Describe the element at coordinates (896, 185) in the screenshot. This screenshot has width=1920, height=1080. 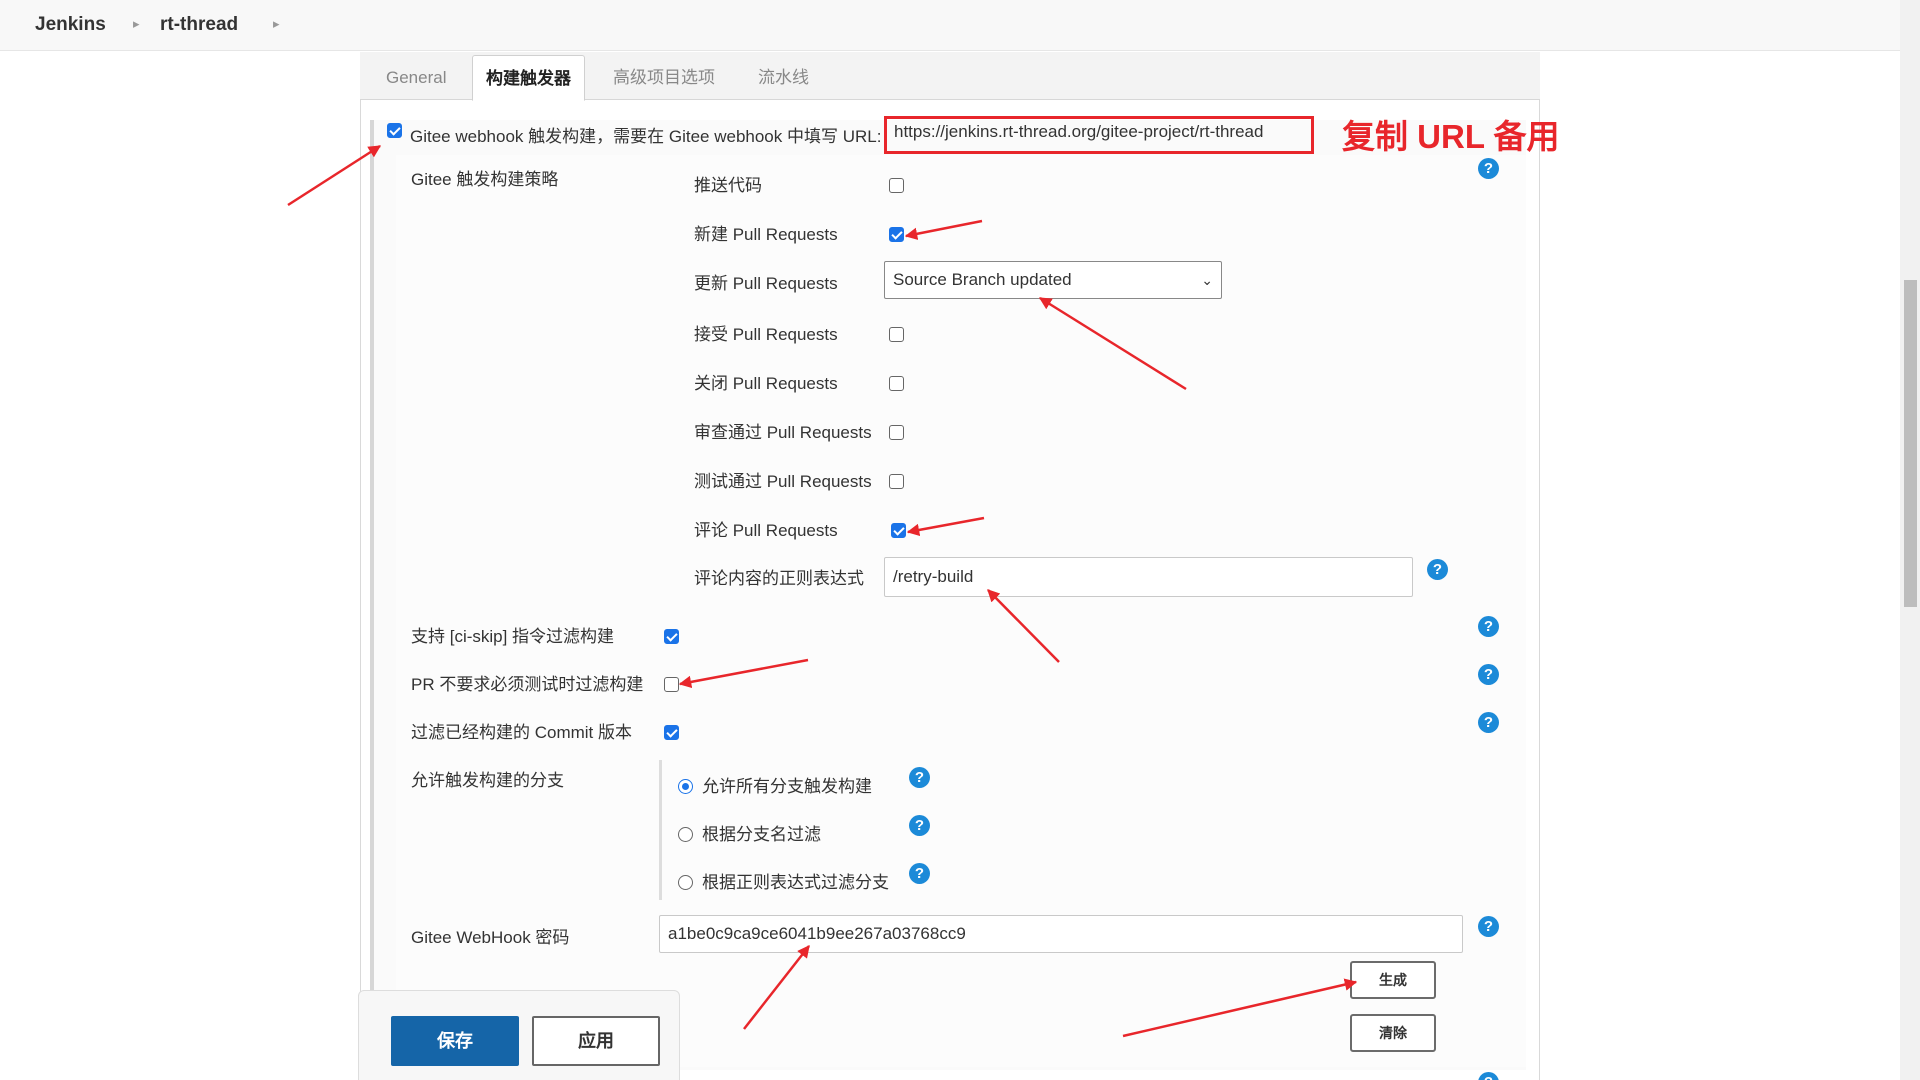
I see `push-code-checkbox` at that location.